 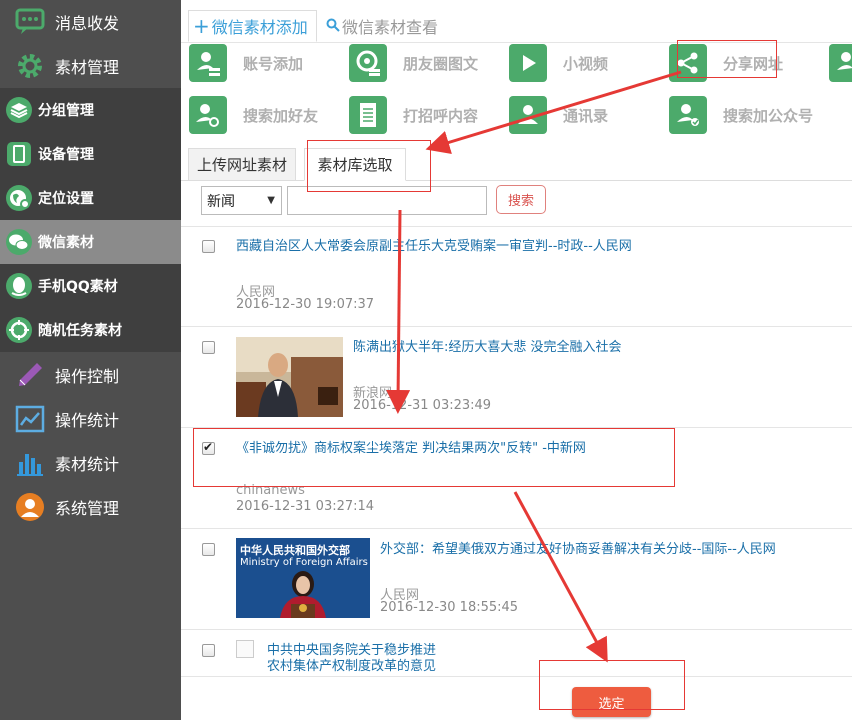 I want to click on play-icon, so click(x=528, y=63).